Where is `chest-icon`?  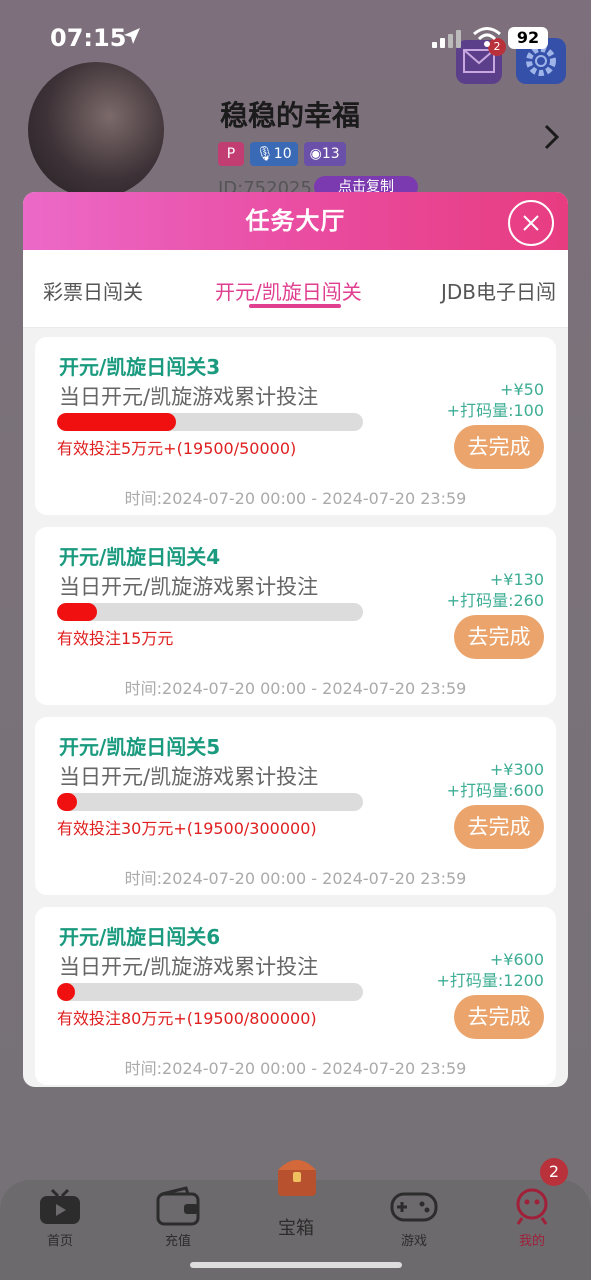 chest-icon is located at coordinates (297, 1174).